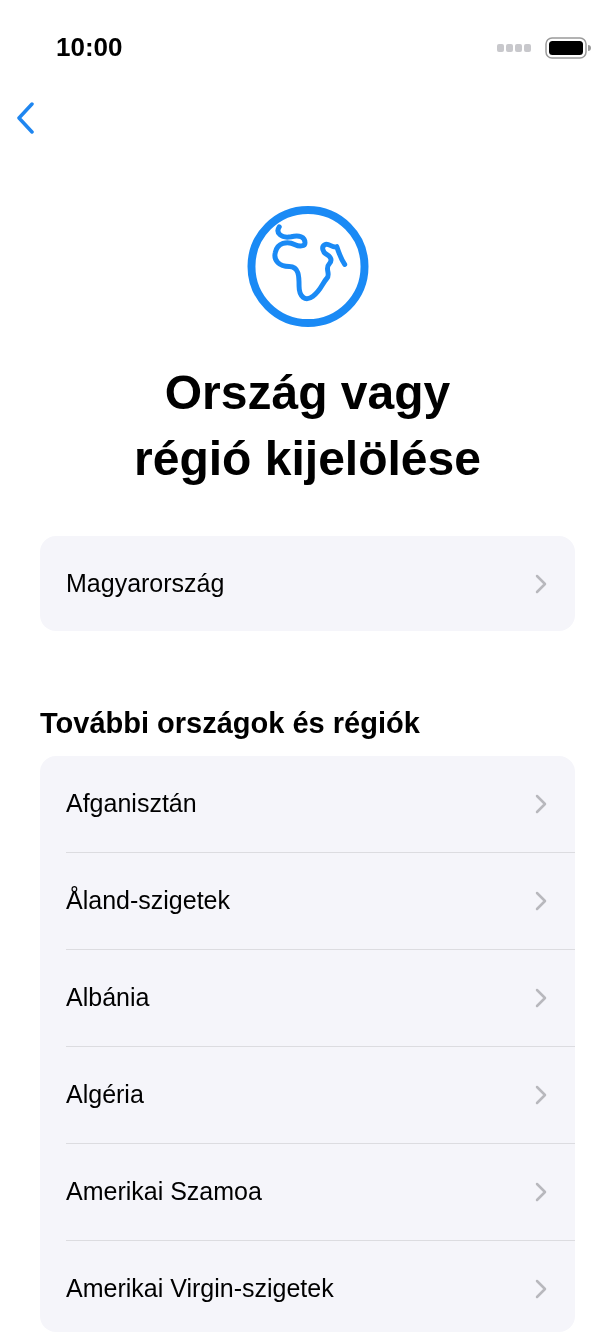 The width and height of the screenshot is (615, 1332). Describe the element at coordinates (320, 1285) in the screenshot. I see `country-row: Amerikai Virgin-szigetek` at that location.